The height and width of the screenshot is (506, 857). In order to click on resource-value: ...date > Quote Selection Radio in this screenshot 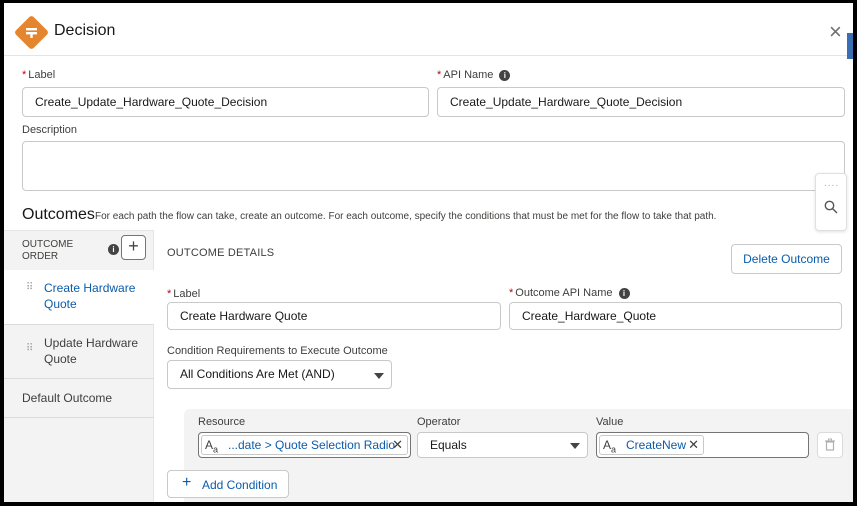, I will do `click(312, 445)`.